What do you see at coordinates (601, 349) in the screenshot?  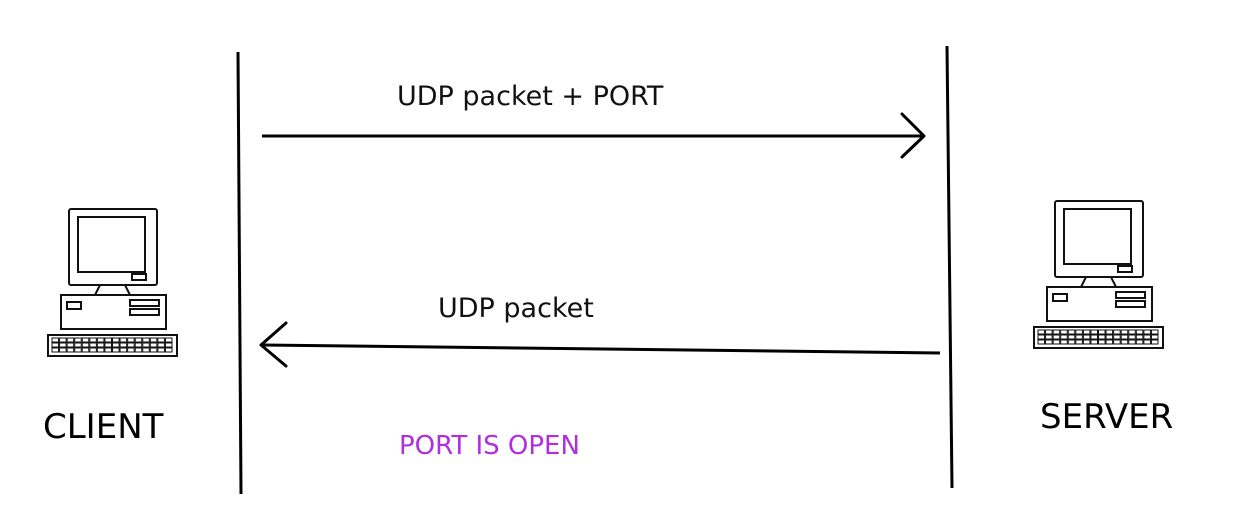 I see `response-arrow-shaft` at bounding box center [601, 349].